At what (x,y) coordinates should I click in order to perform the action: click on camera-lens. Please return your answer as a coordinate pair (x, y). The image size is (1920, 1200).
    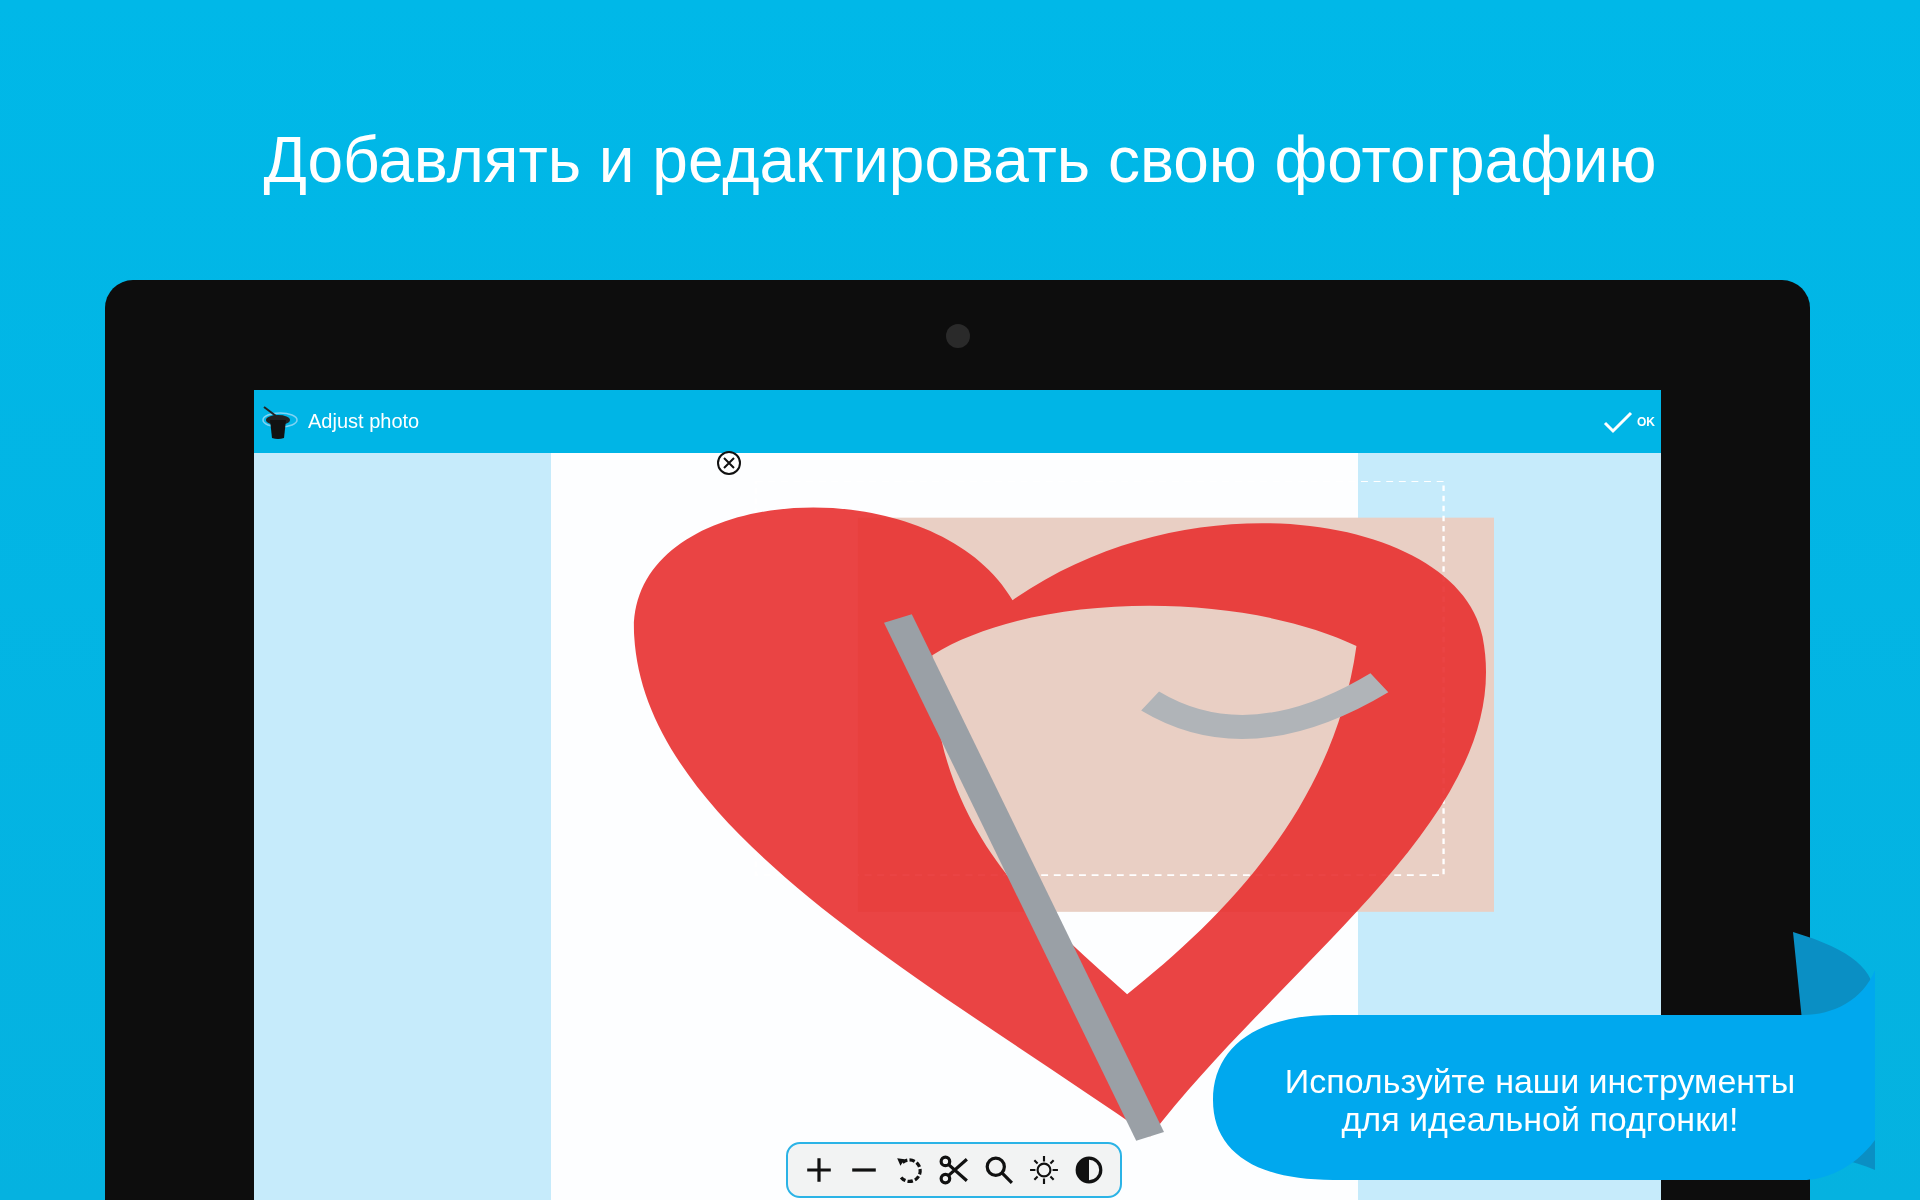
    Looking at the image, I should click on (957, 336).